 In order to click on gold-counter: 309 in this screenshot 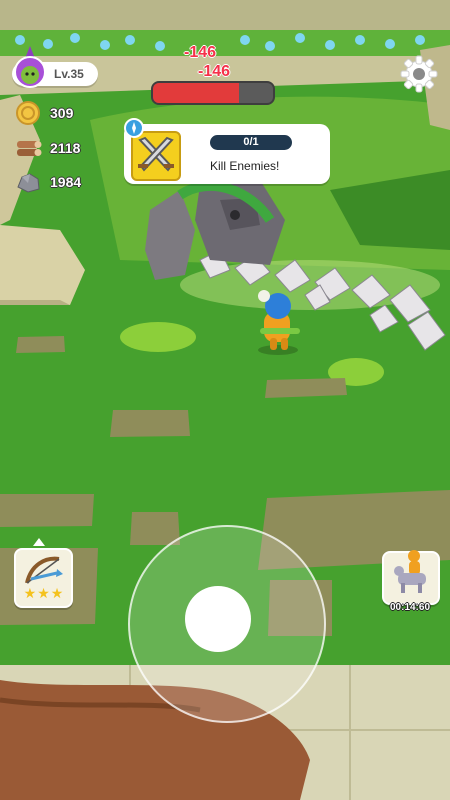, I will do `click(43, 113)`.